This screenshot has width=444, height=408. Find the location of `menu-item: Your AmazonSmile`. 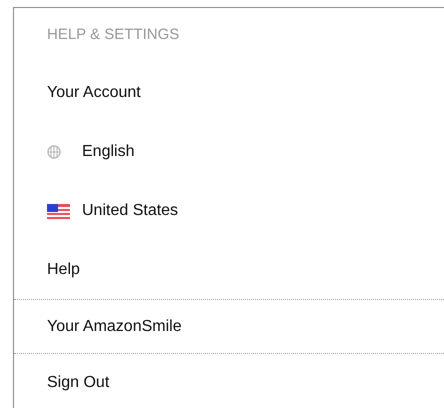

menu-item: Your AmazonSmile is located at coordinates (114, 326).